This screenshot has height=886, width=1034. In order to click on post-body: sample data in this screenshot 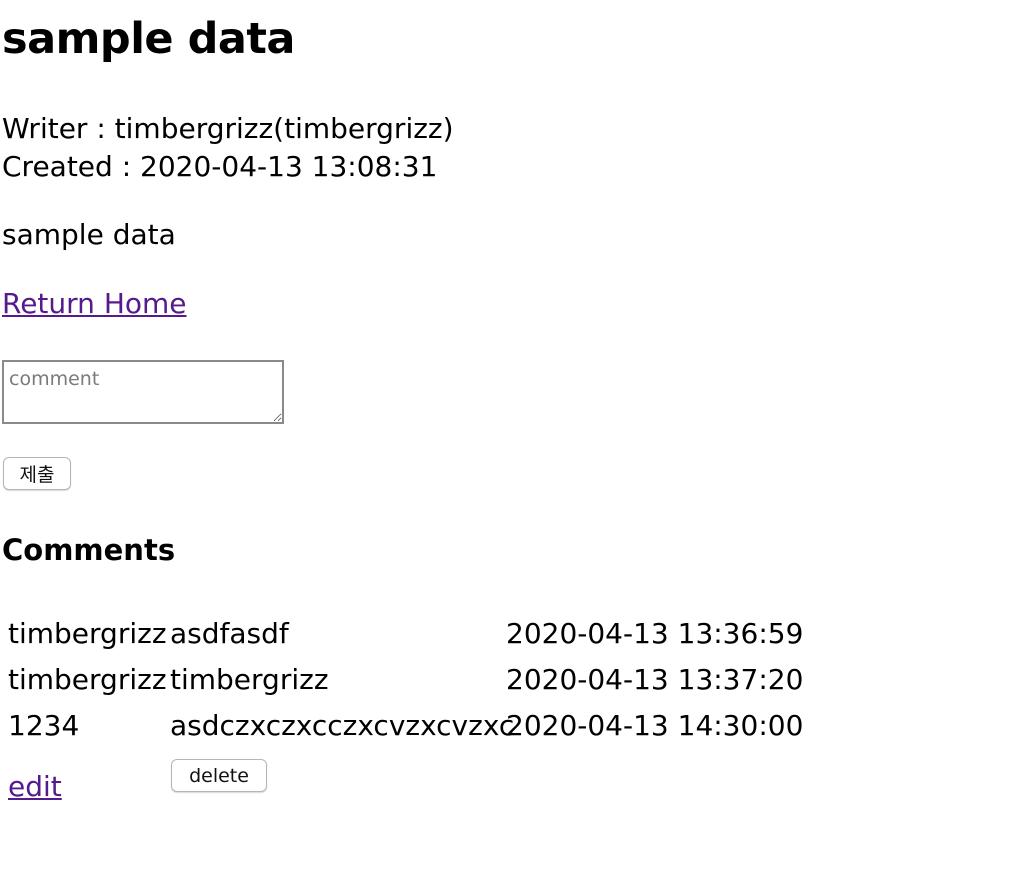, I will do `click(89, 234)`.